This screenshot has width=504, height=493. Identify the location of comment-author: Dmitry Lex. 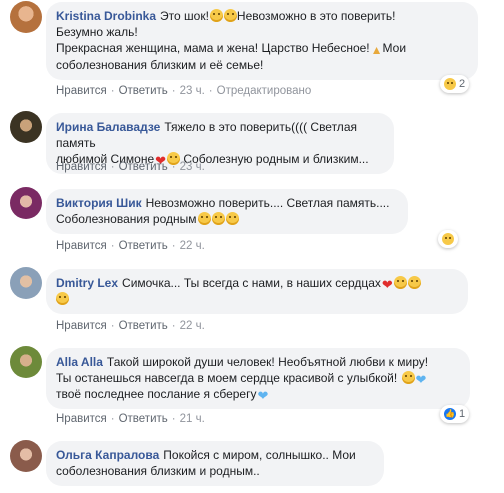
(87, 283).